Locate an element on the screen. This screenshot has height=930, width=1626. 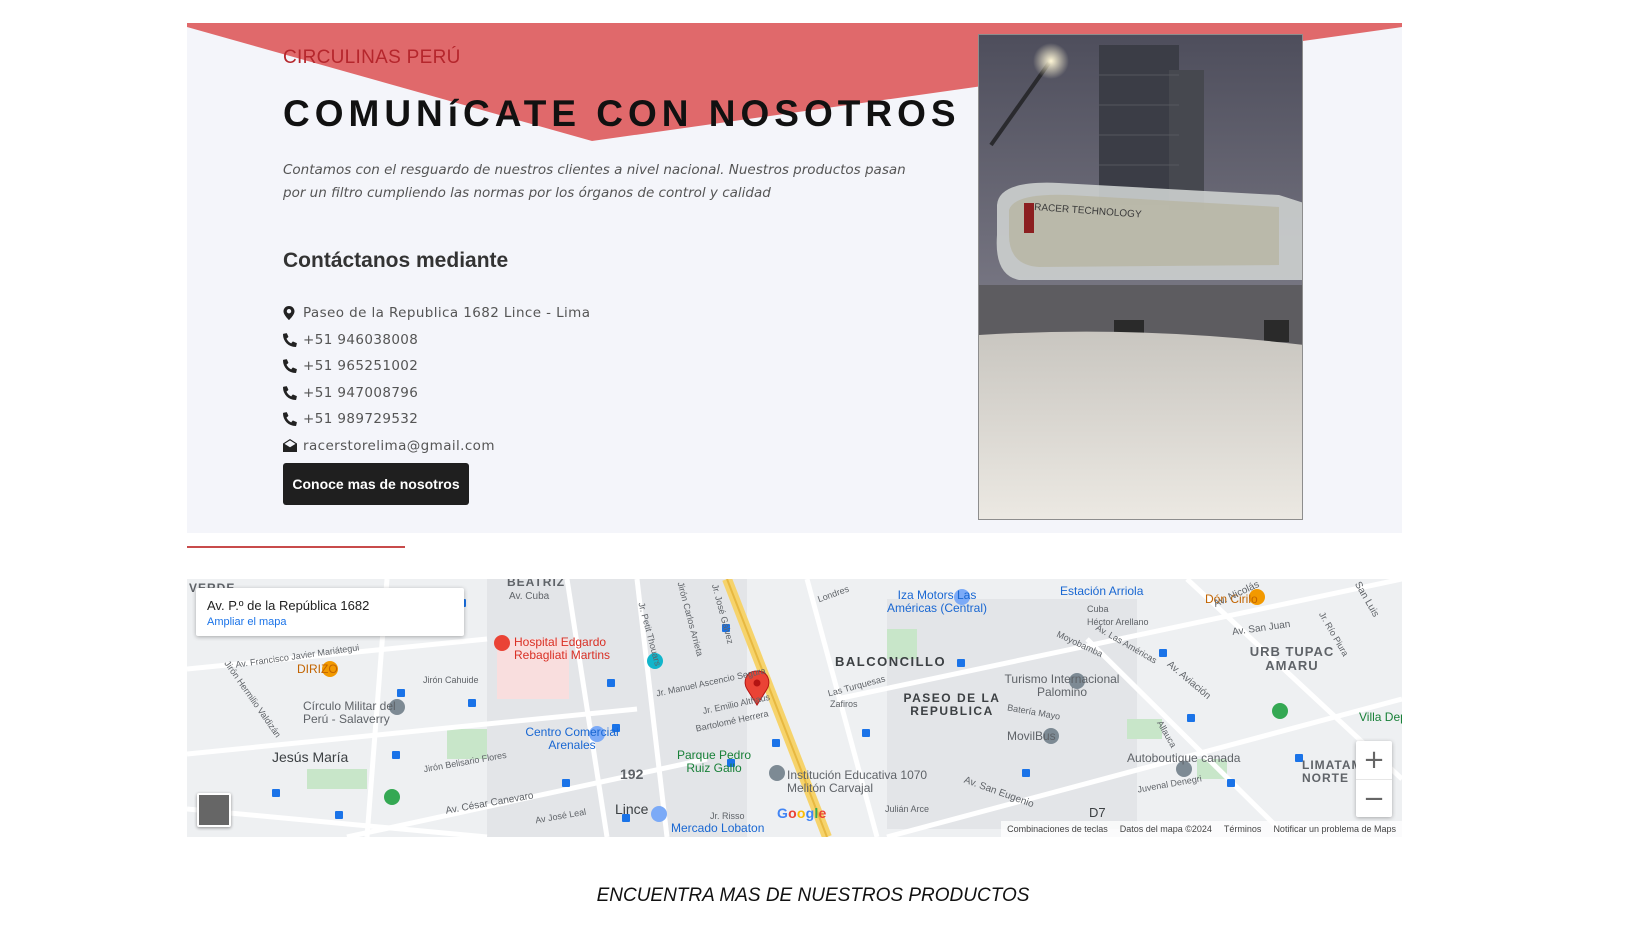
map-label: BEATRIZ is located at coordinates (536, 584).